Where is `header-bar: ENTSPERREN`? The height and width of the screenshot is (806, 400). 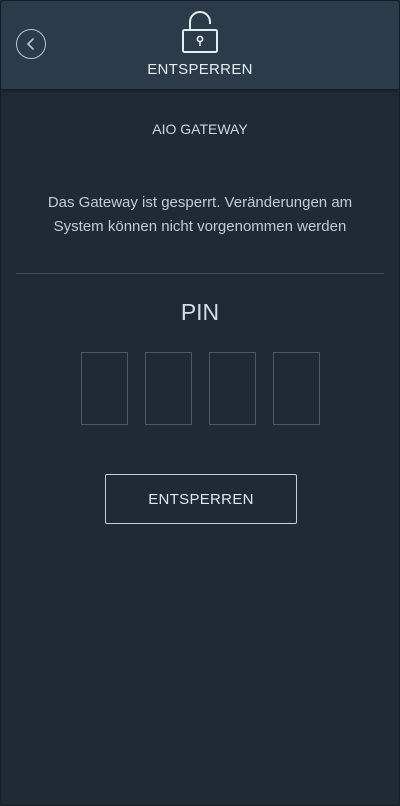 header-bar: ENTSPERREN is located at coordinates (200, 45).